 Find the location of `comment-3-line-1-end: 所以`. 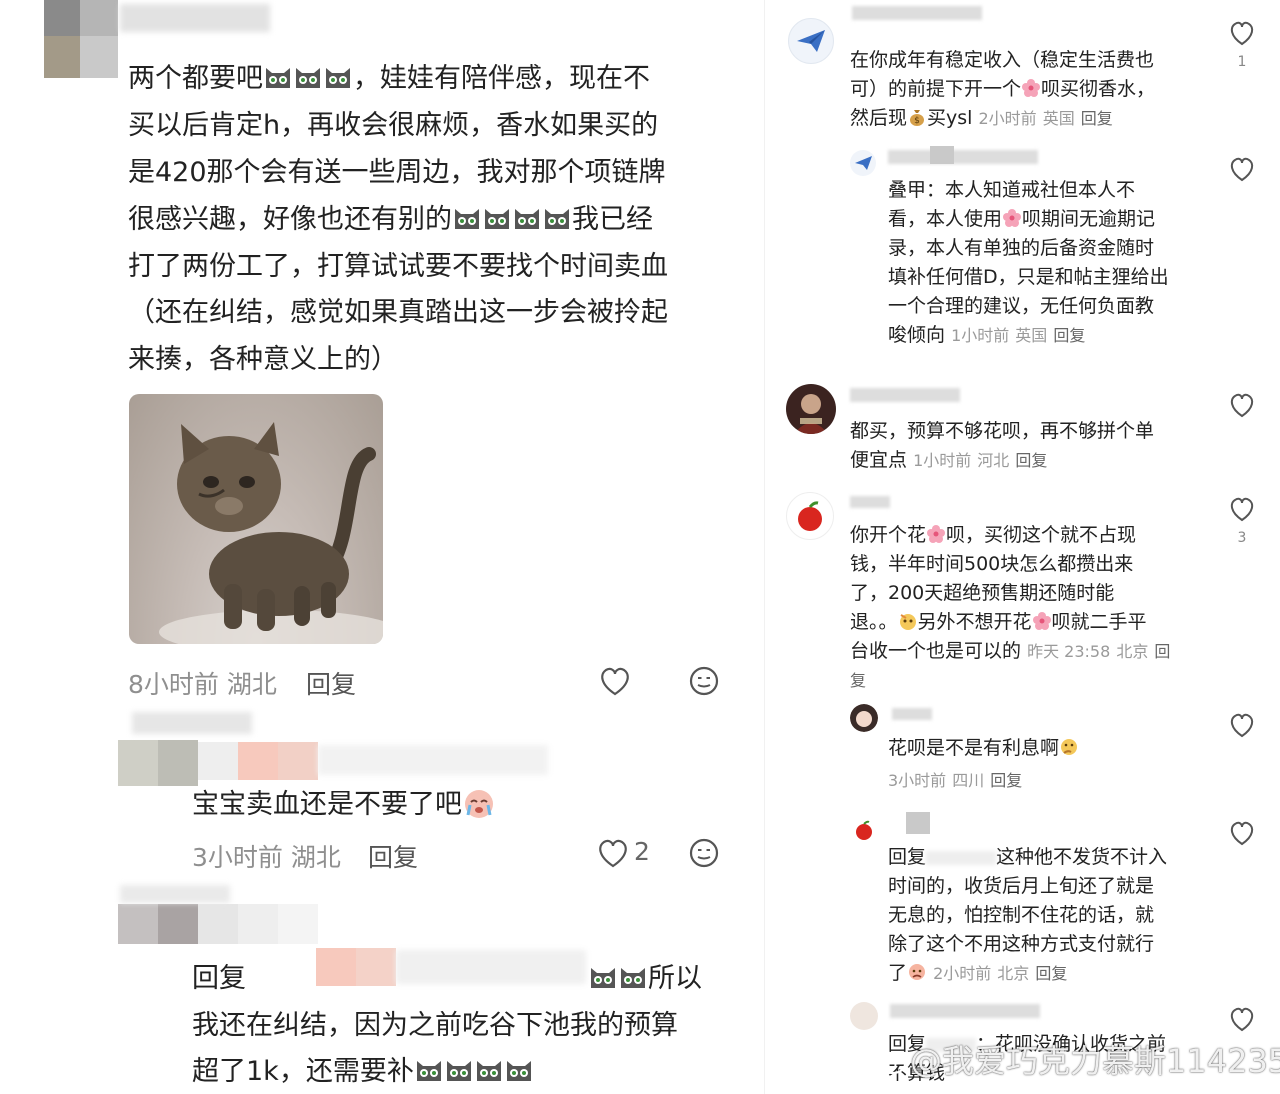

comment-3-line-1-end: 所以 is located at coordinates (645, 975).